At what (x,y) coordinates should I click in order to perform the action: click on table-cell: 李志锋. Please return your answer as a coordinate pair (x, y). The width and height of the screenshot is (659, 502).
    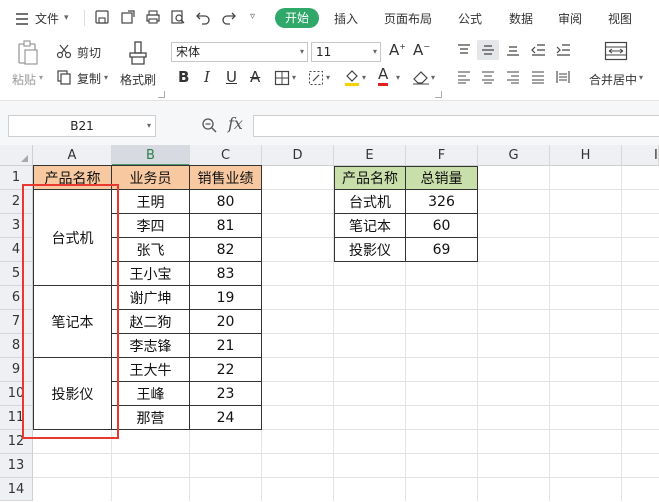
    Looking at the image, I should click on (151, 346).